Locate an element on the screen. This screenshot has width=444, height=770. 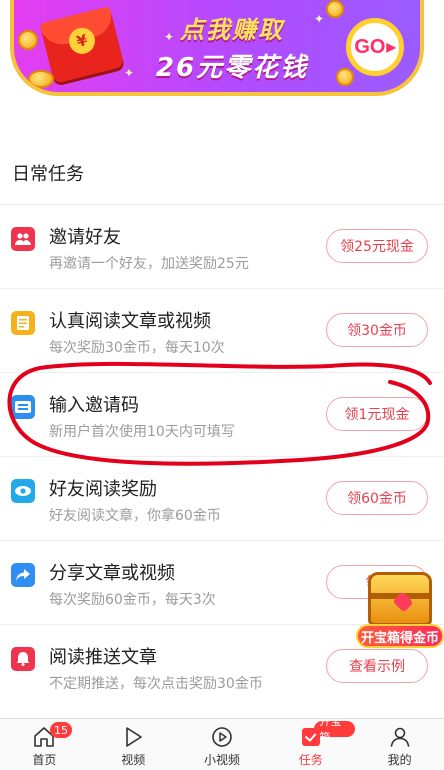
banner-amount: 26元零花钱 is located at coordinates (232, 68).